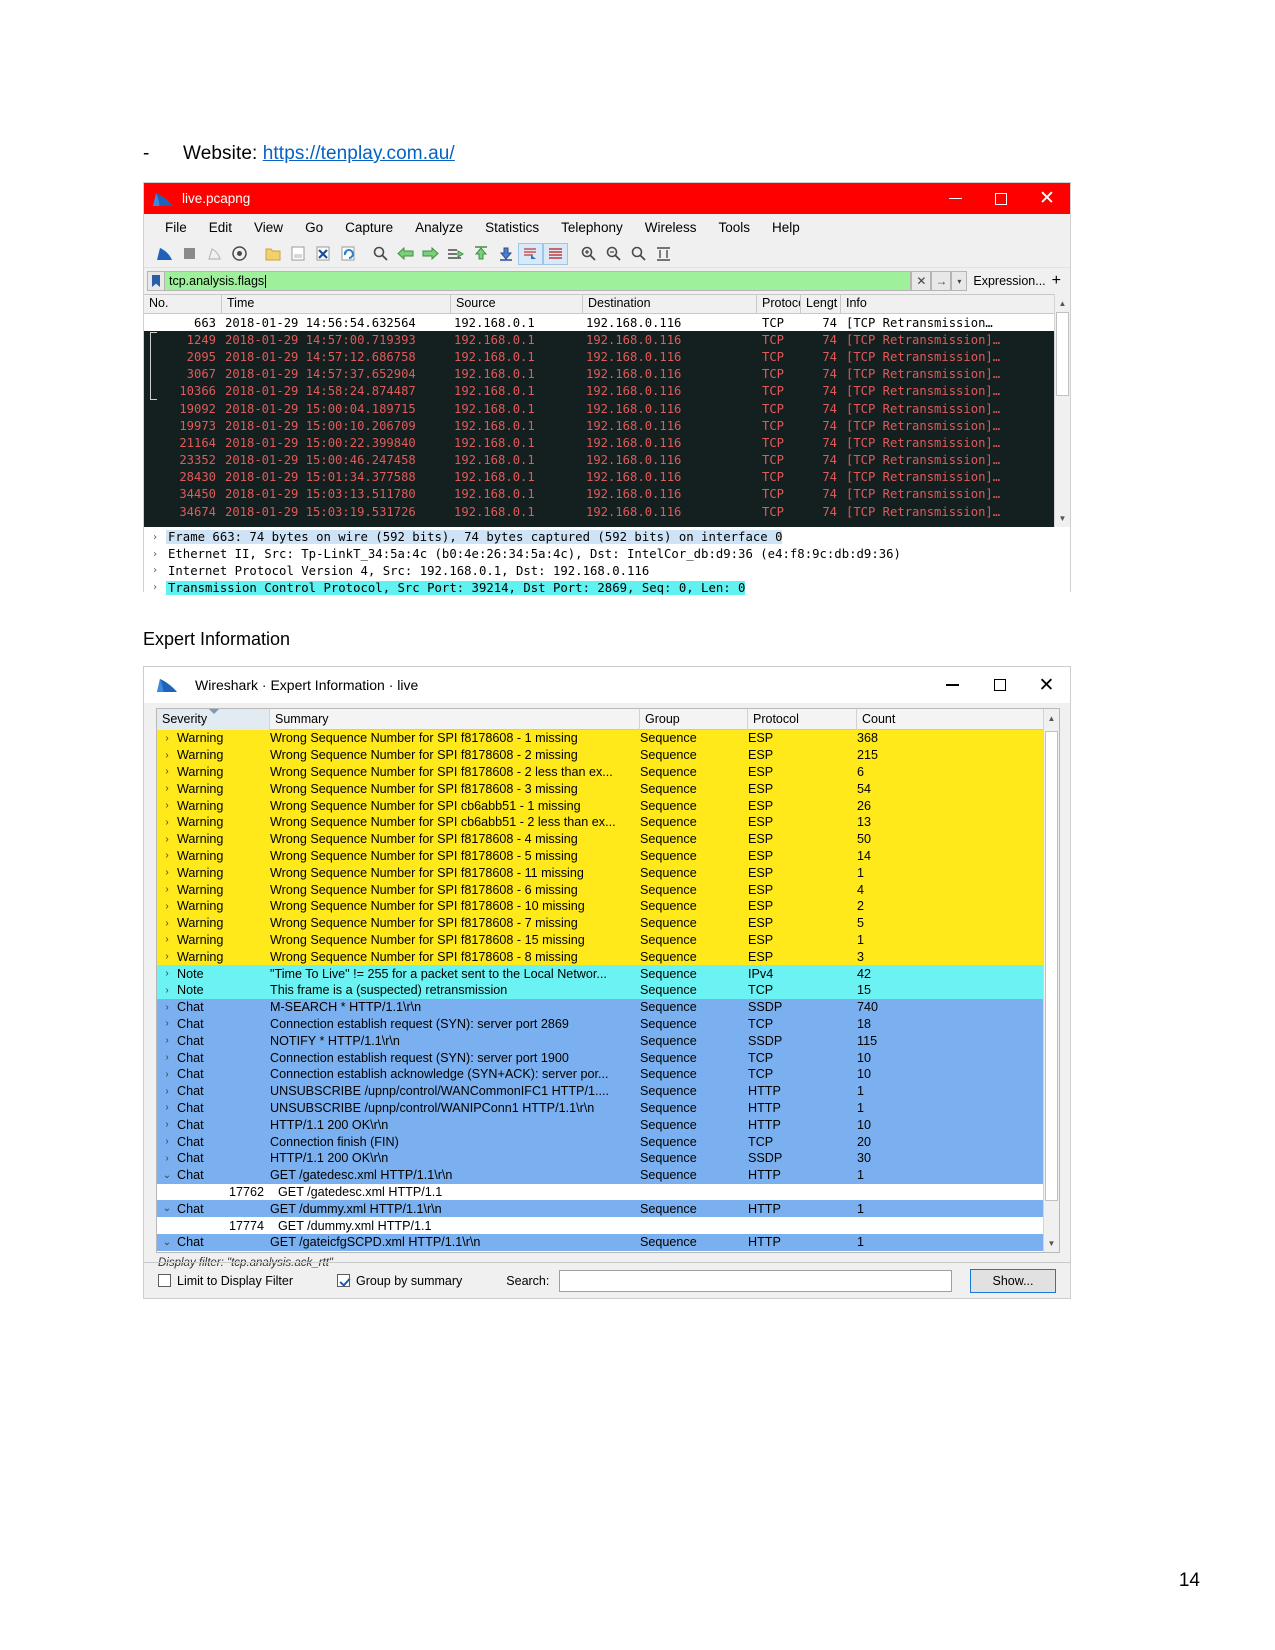 The image size is (1275, 1650). Describe the element at coordinates (1059, 281) in the screenshot. I see `add-filter-button: +` at that location.